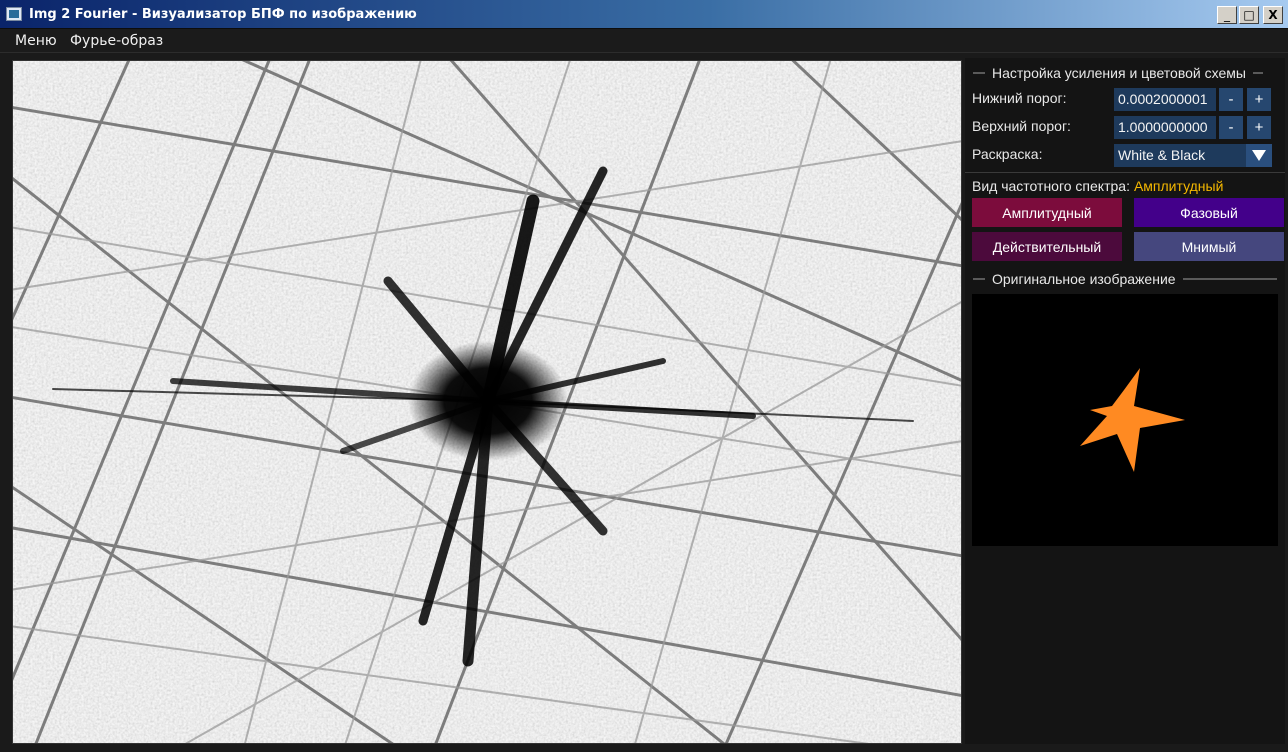 The height and width of the screenshot is (752, 1288). I want to click on menu-bar: Меню Фурье-образ, so click(644, 41).